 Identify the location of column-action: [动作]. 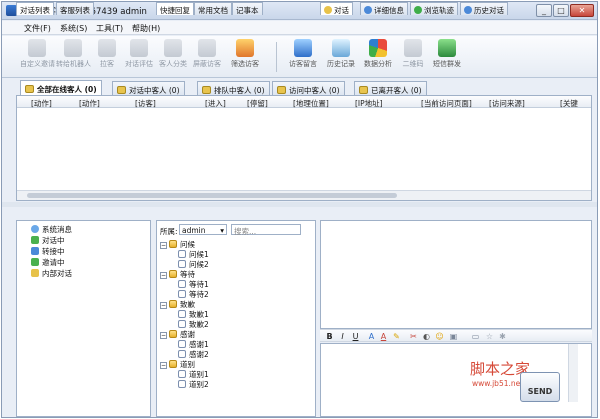
(41, 103).